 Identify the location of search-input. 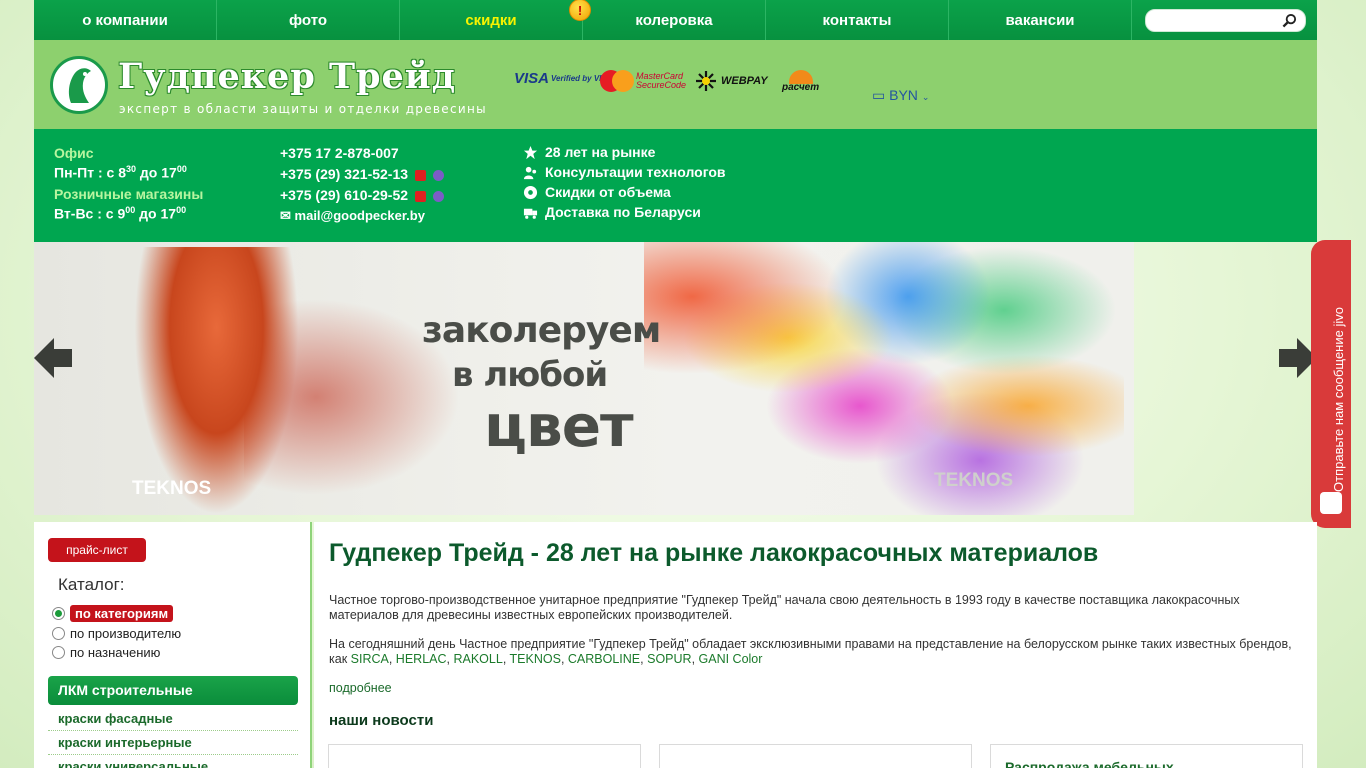
(1219, 20).